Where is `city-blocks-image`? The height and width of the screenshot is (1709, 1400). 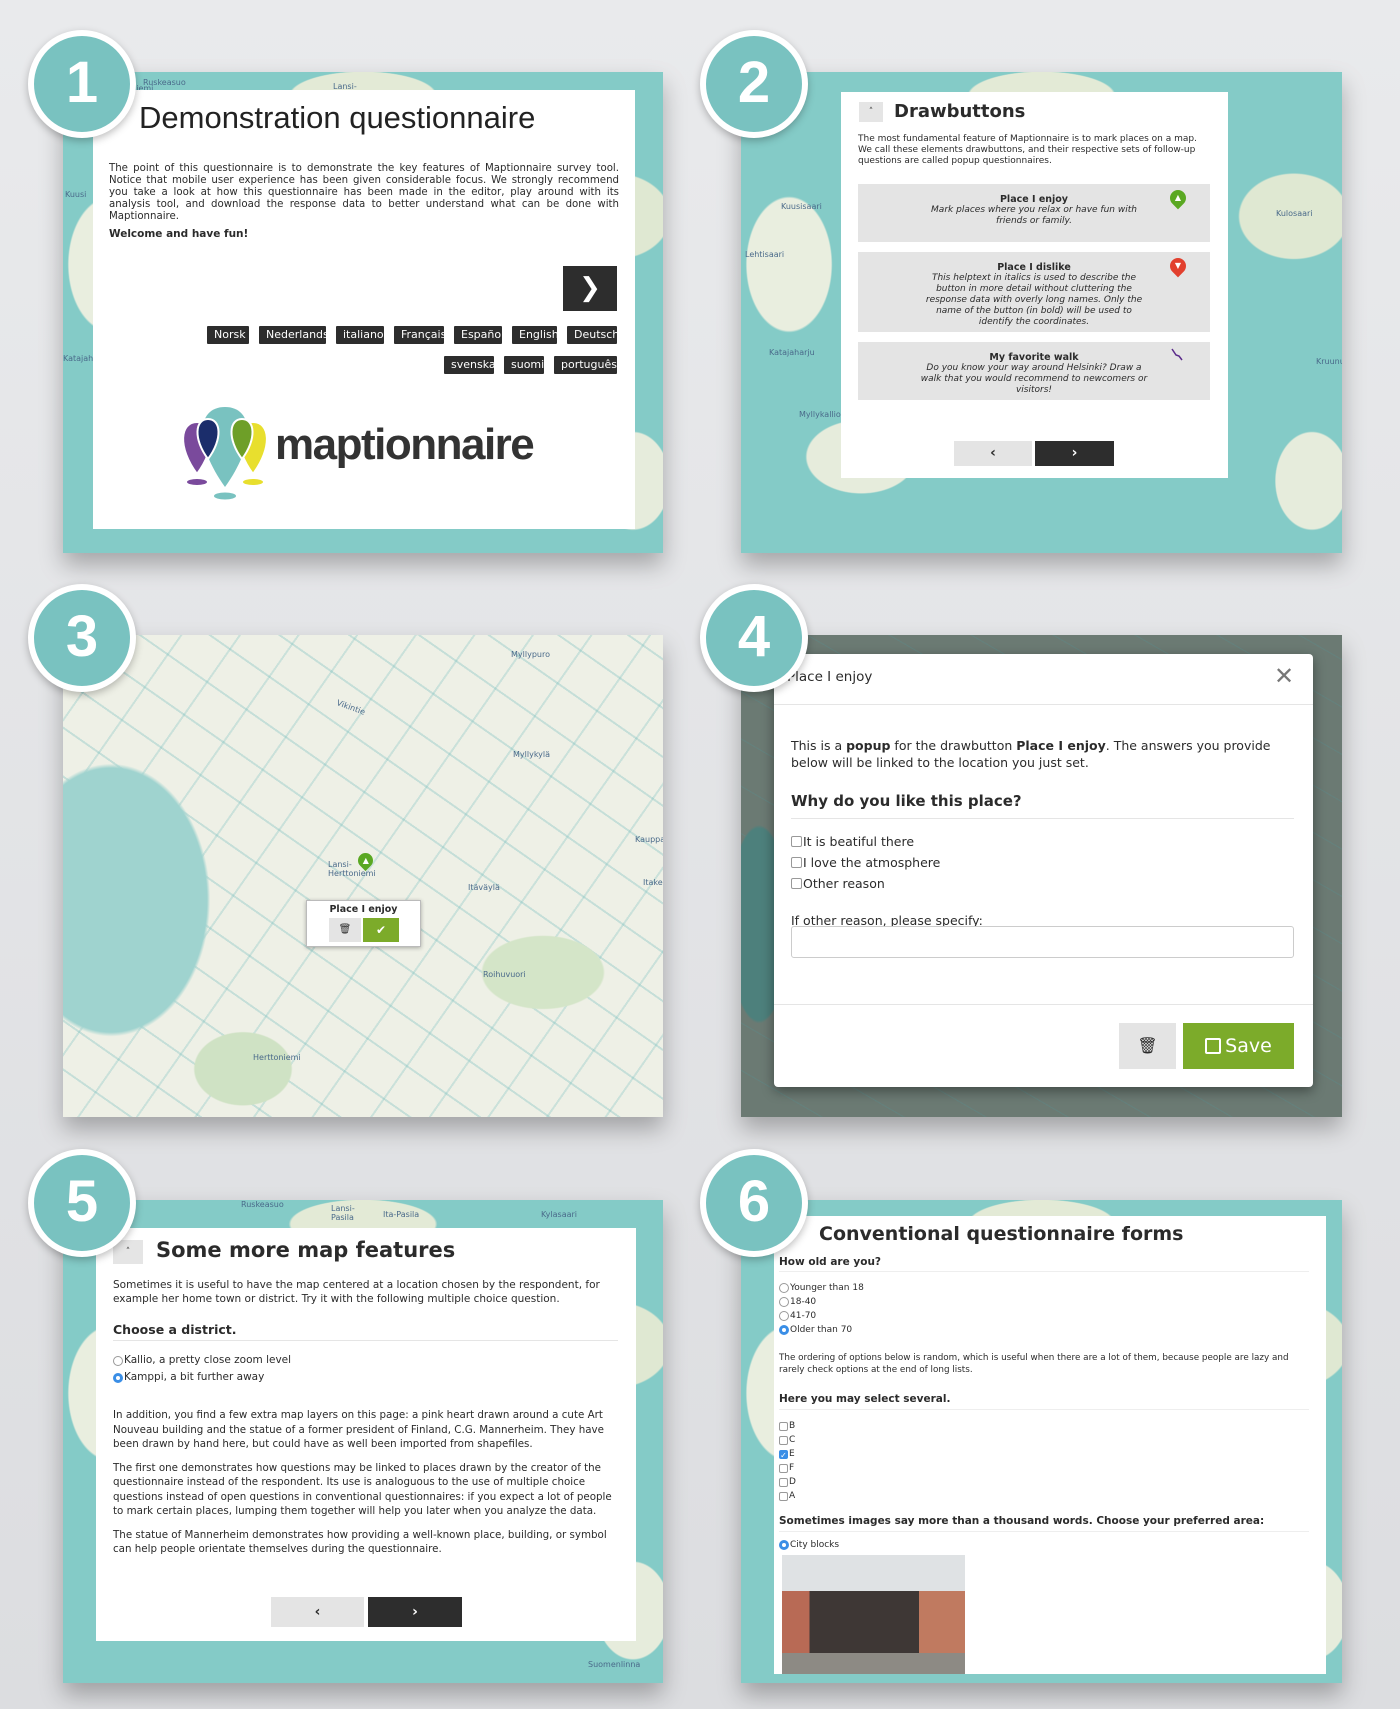
city-blocks-image is located at coordinates (873, 1614).